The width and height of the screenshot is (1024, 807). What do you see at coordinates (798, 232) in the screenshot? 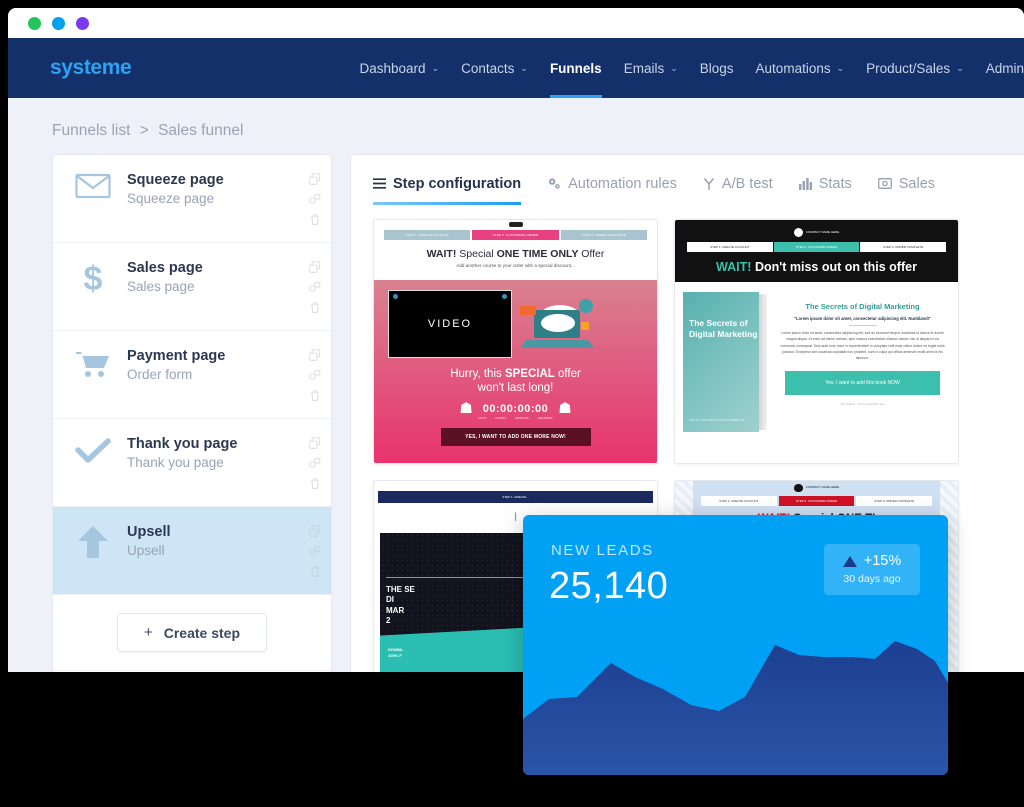
I see `company-logo-icon` at bounding box center [798, 232].